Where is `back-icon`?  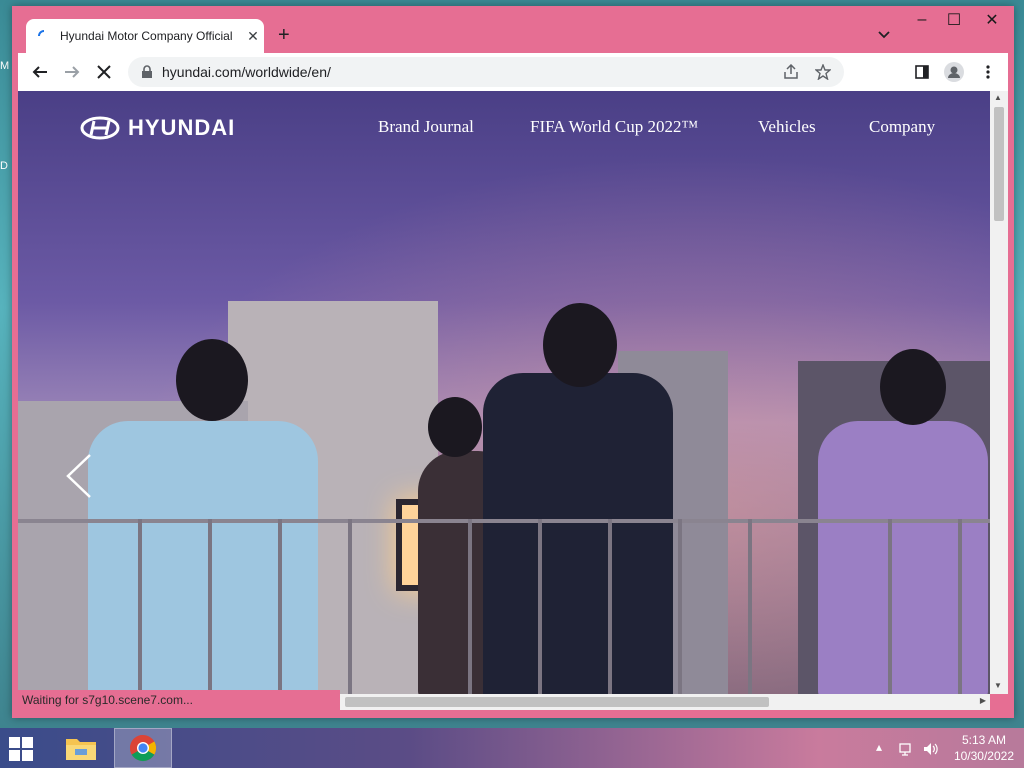 back-icon is located at coordinates (40, 72).